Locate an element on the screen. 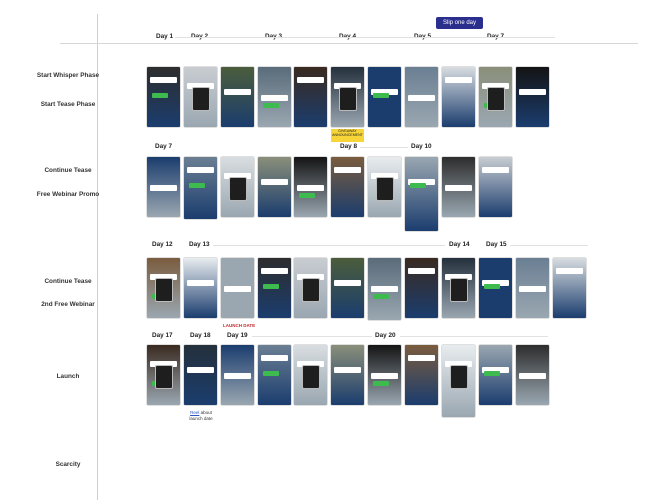  launch-date-label: LAUNCH DATE is located at coordinates (239, 325).